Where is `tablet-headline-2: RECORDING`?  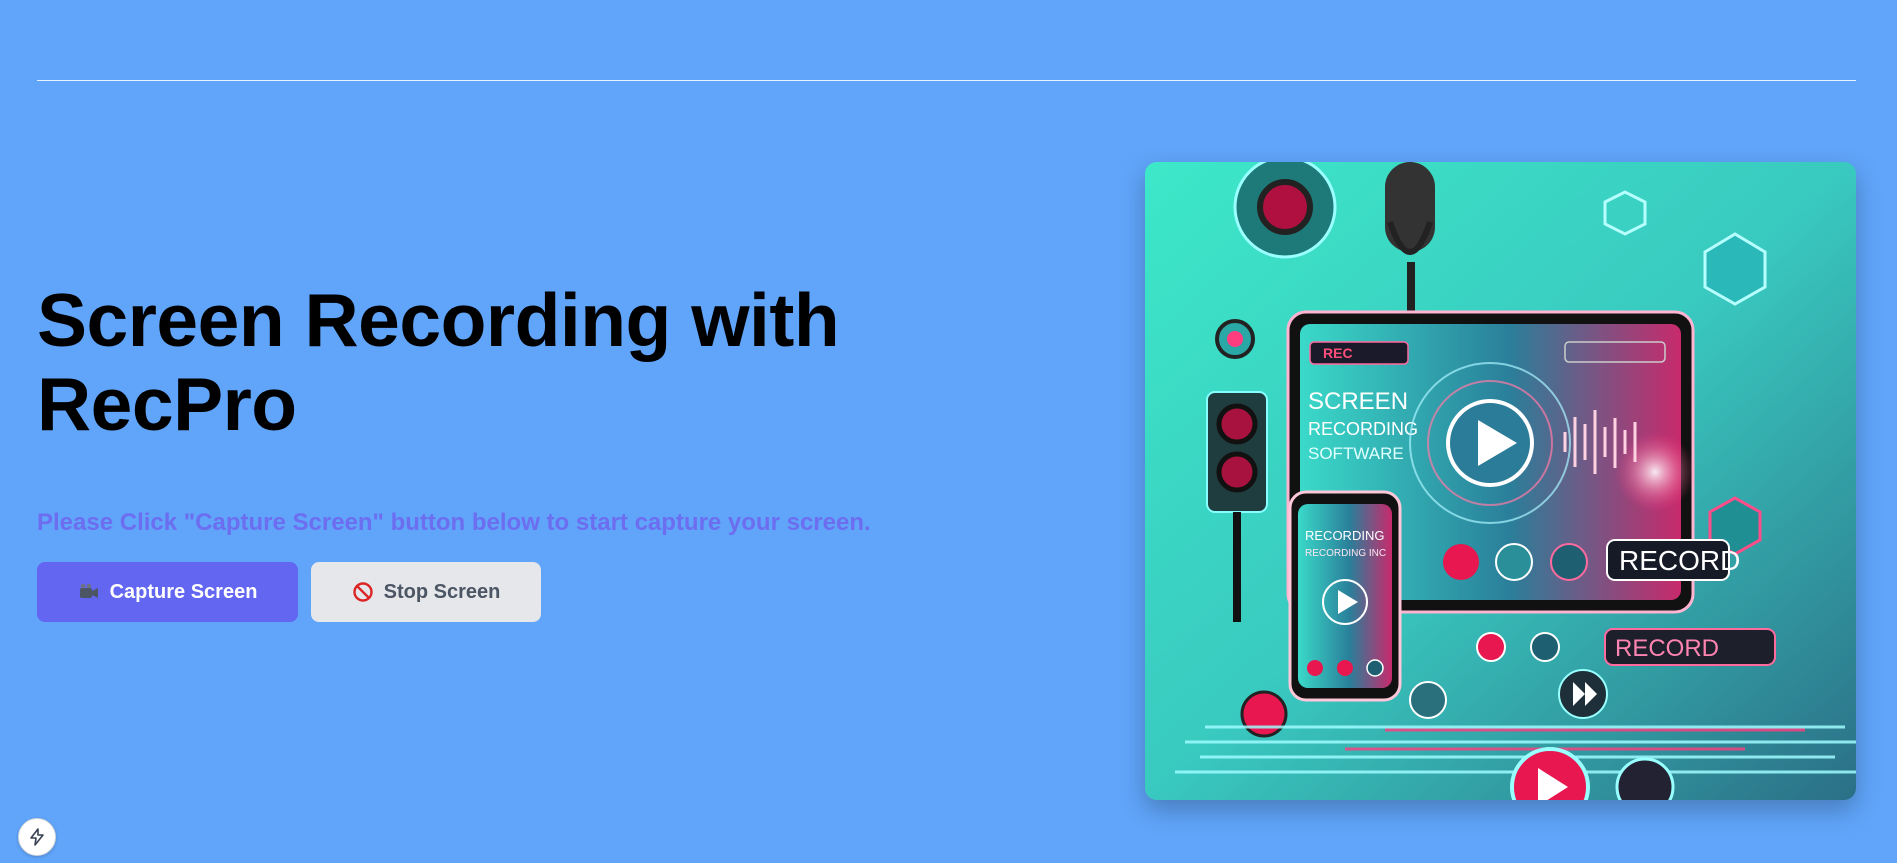
tablet-headline-2: RECORDING is located at coordinates (1363, 429).